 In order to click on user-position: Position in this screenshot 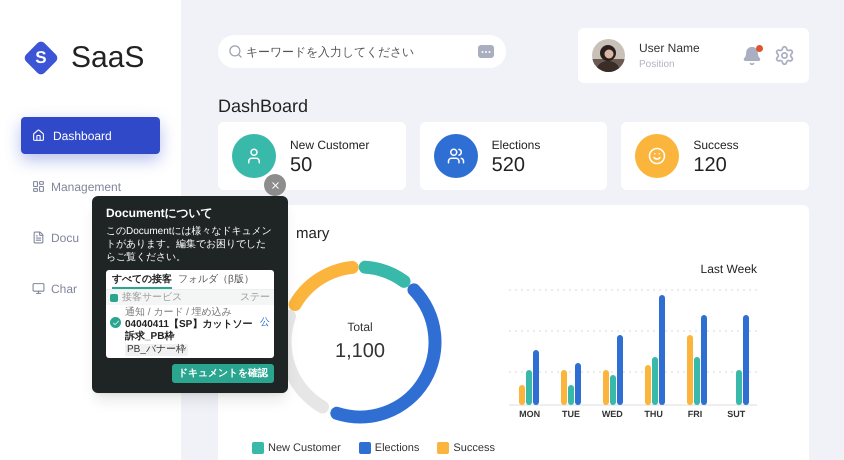, I will do `click(657, 65)`.